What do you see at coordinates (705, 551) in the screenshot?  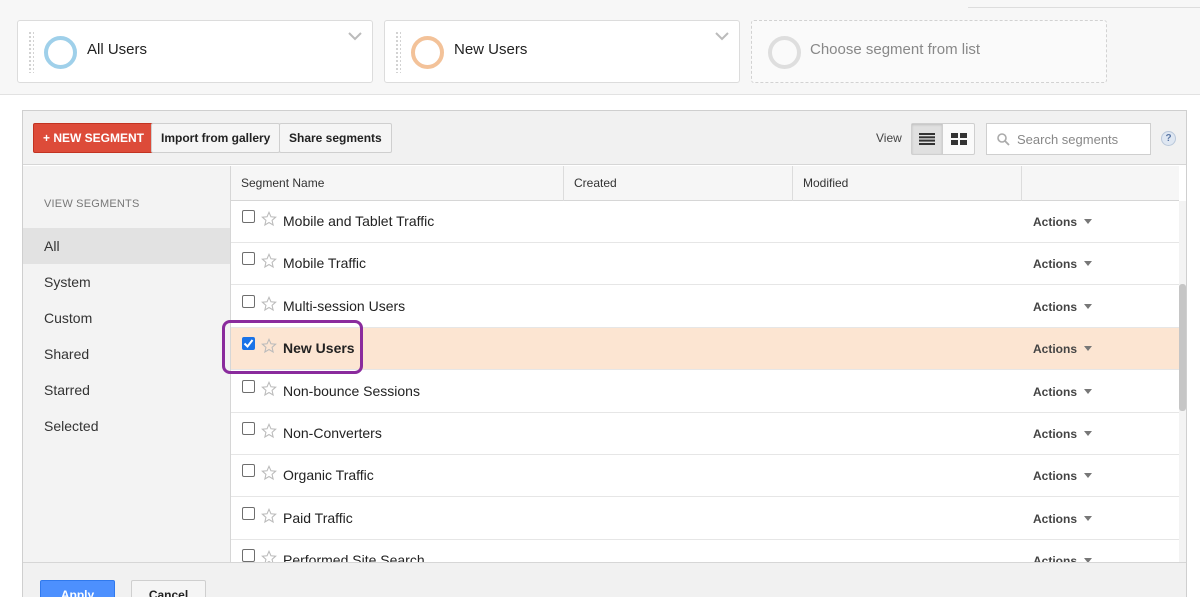 I see `table-row: Performed Site Search Actions` at bounding box center [705, 551].